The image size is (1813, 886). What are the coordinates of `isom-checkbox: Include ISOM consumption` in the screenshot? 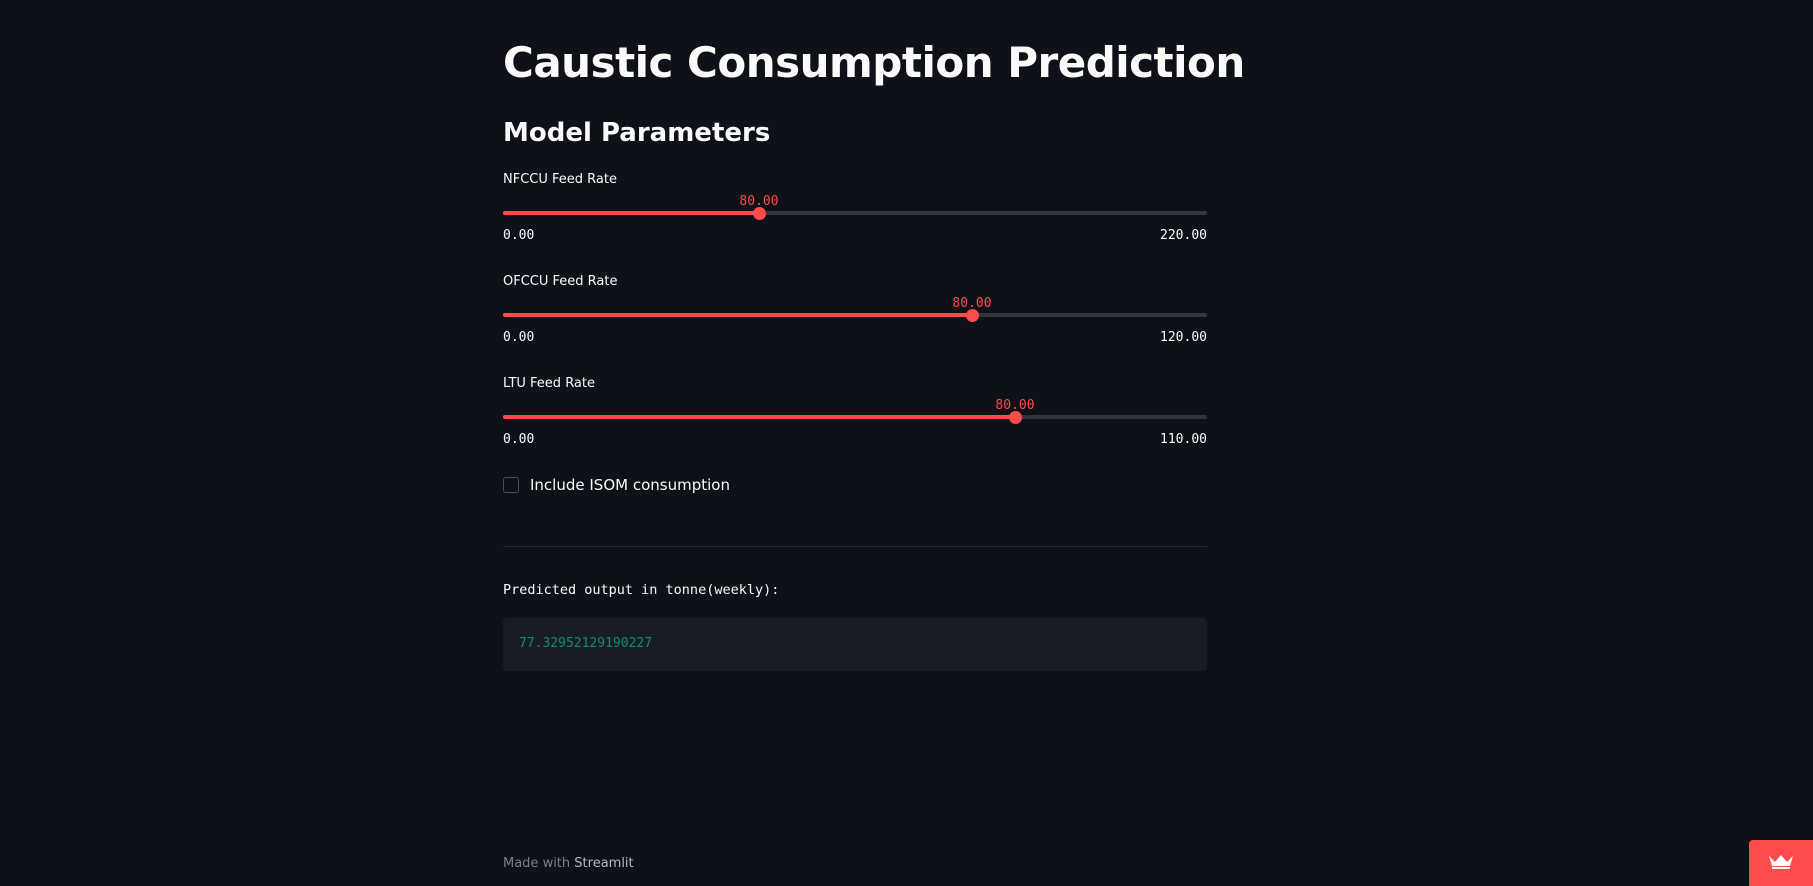 It's located at (616, 485).